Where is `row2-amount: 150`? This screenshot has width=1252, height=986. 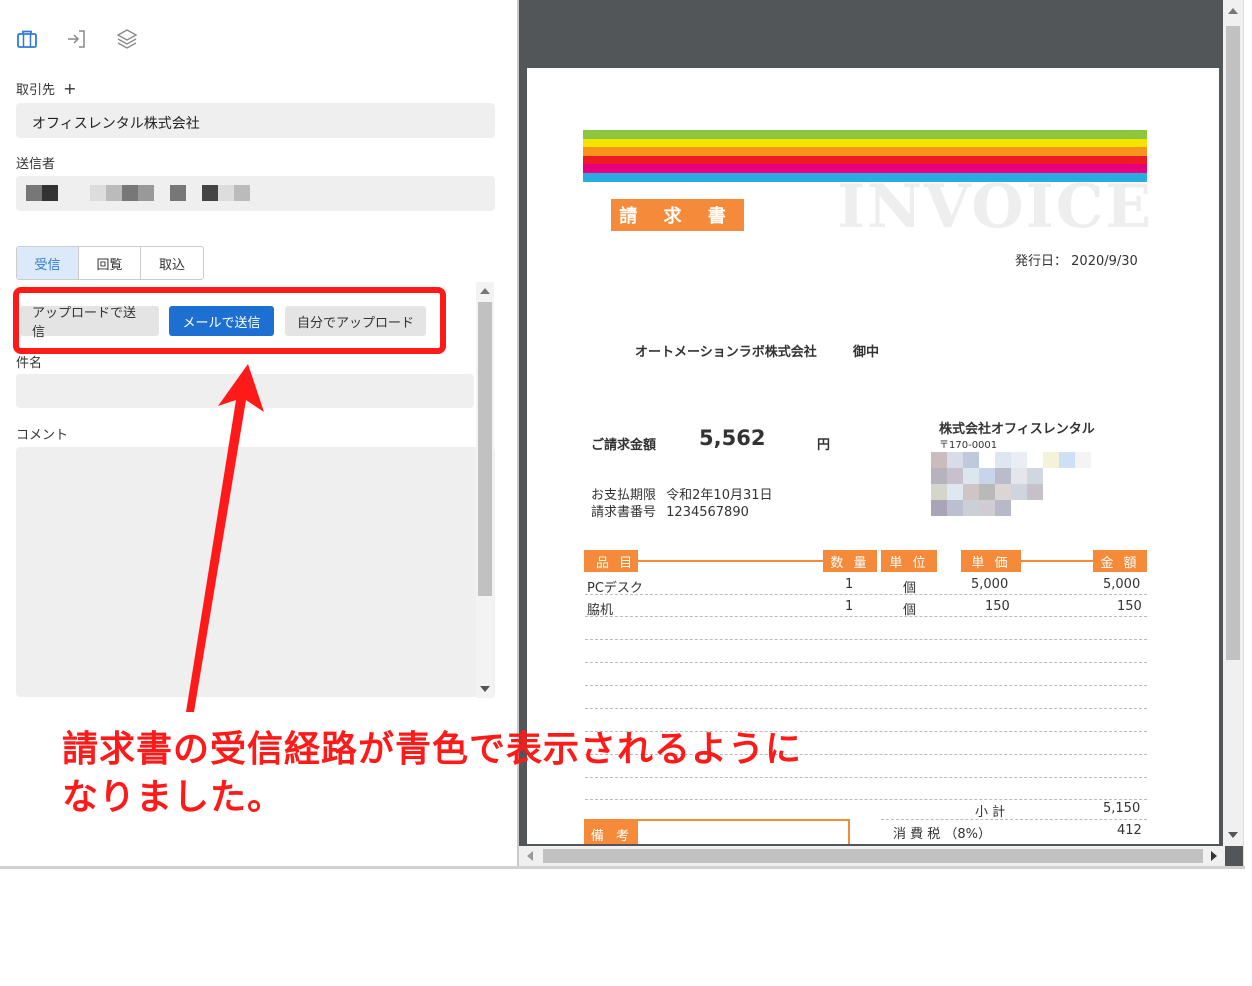
row2-amount: 150 is located at coordinates (1129, 606).